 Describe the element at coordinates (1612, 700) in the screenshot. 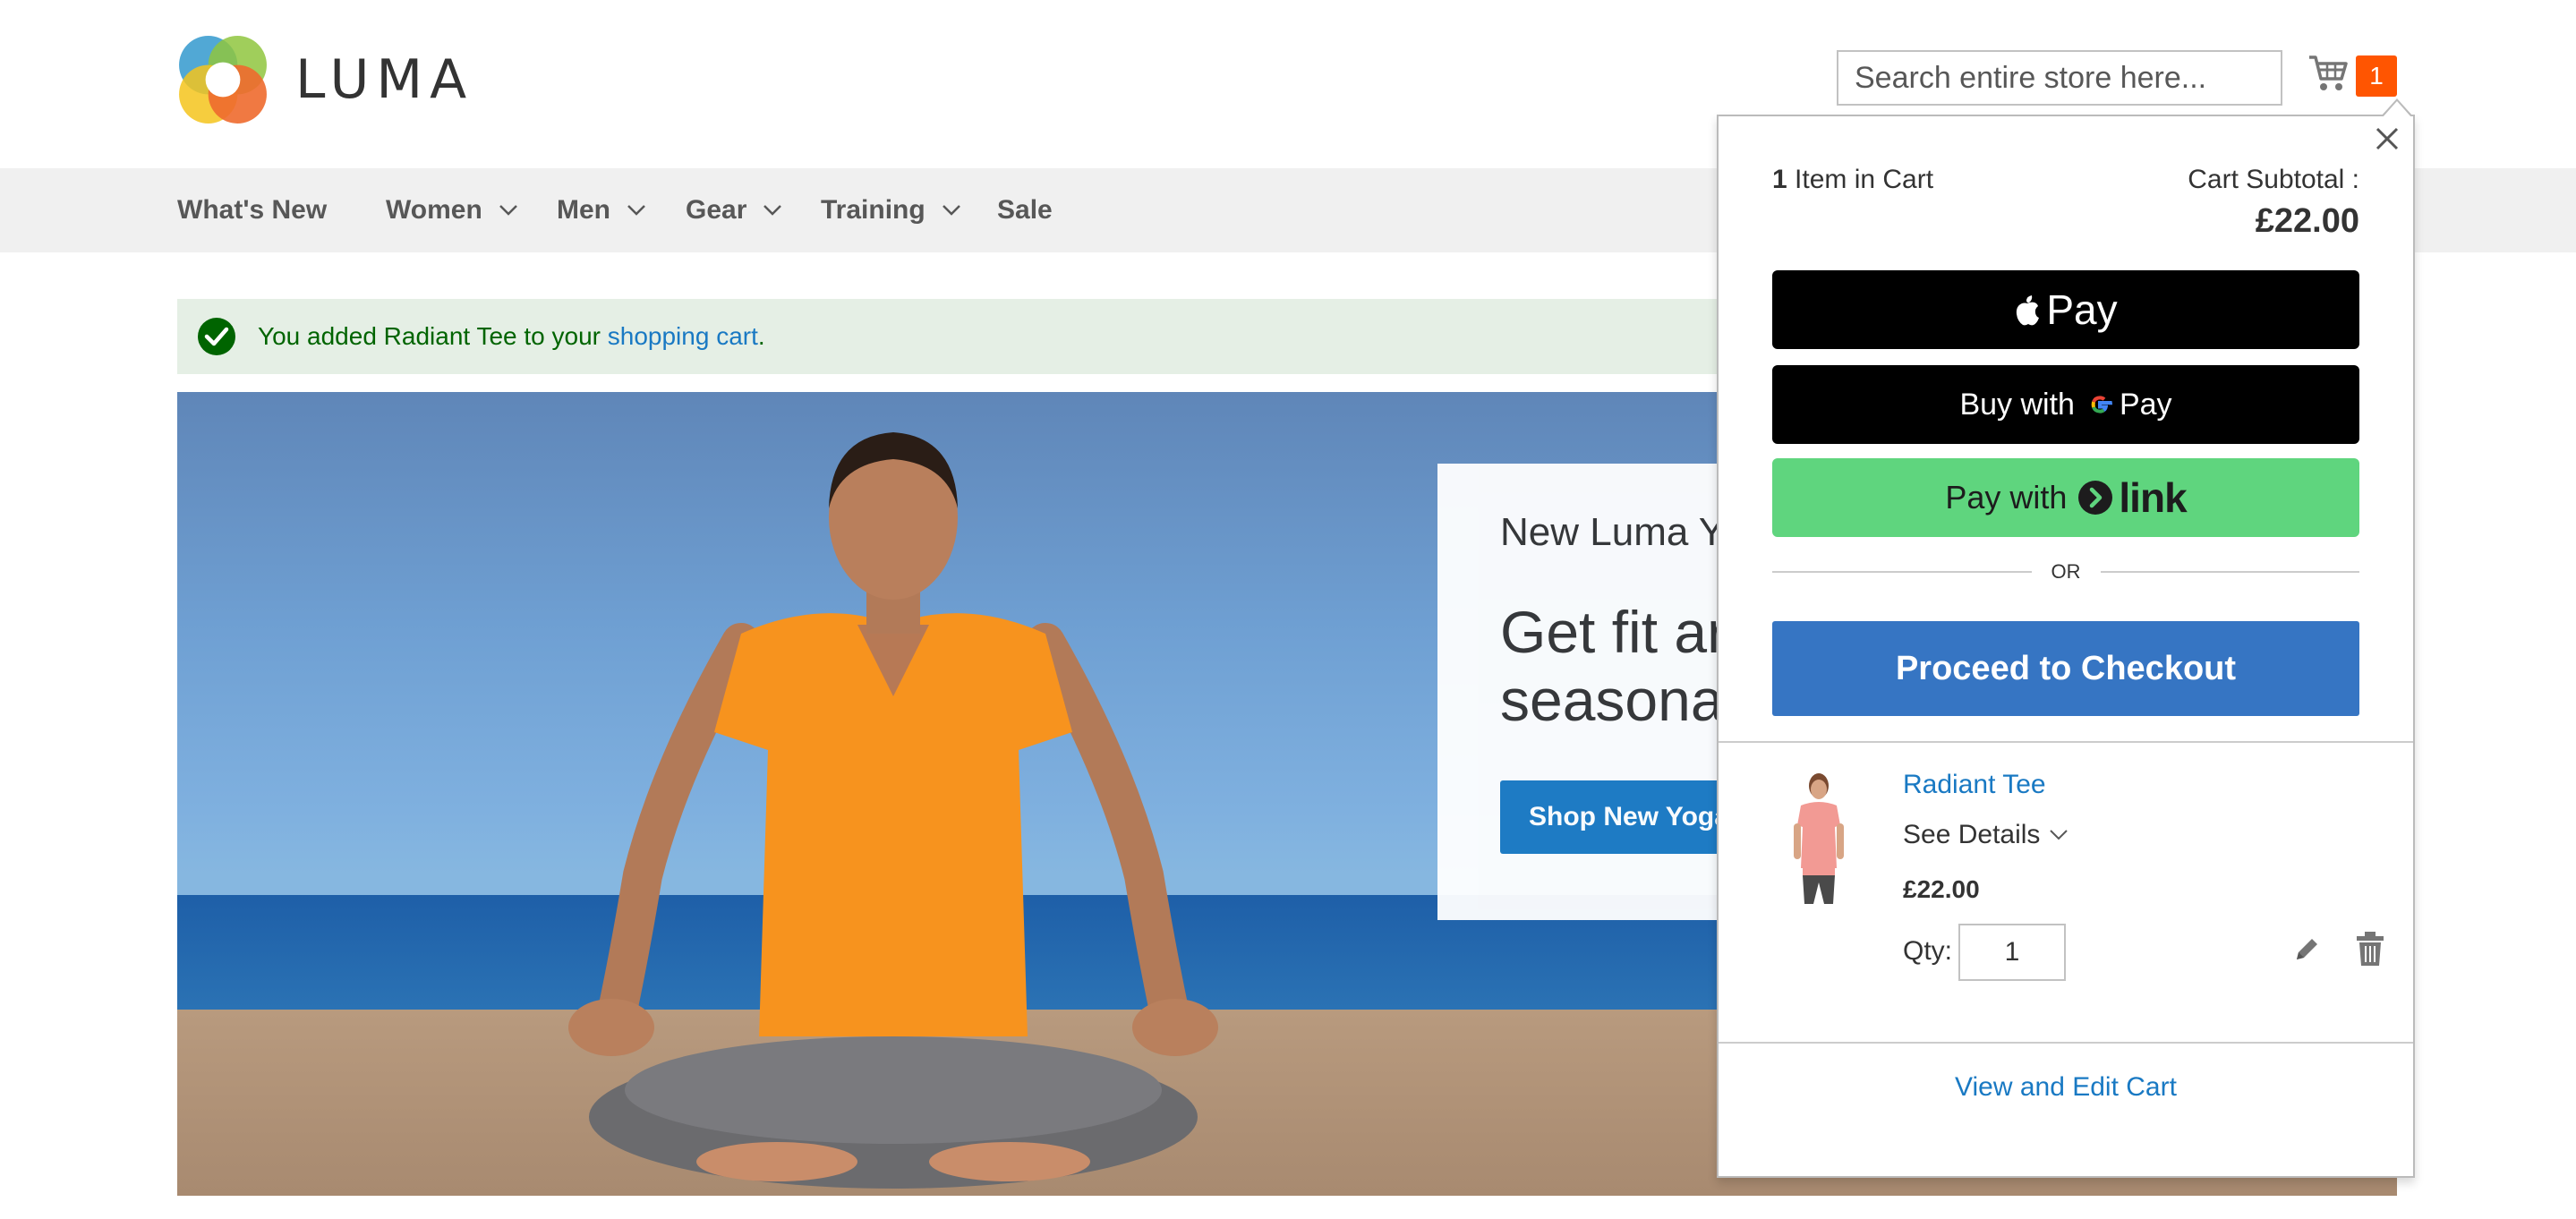

I see `promo-tagline-line2: seasona` at that location.